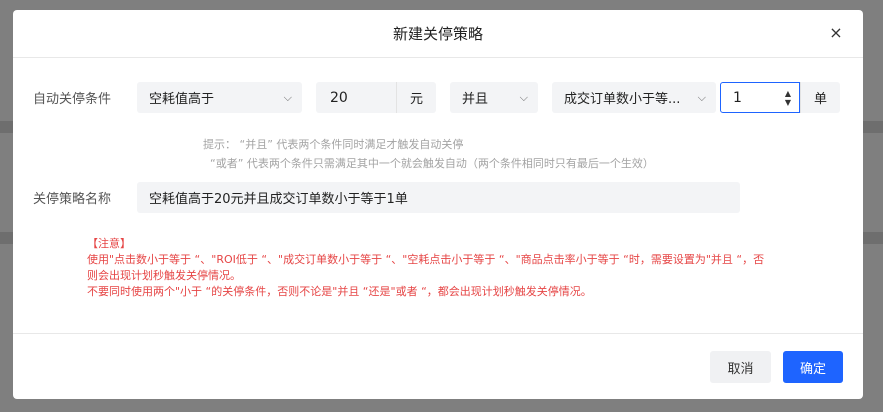 The image size is (883, 412). I want to click on spin-arrows-icon: ▲ ▼, so click(788, 98).